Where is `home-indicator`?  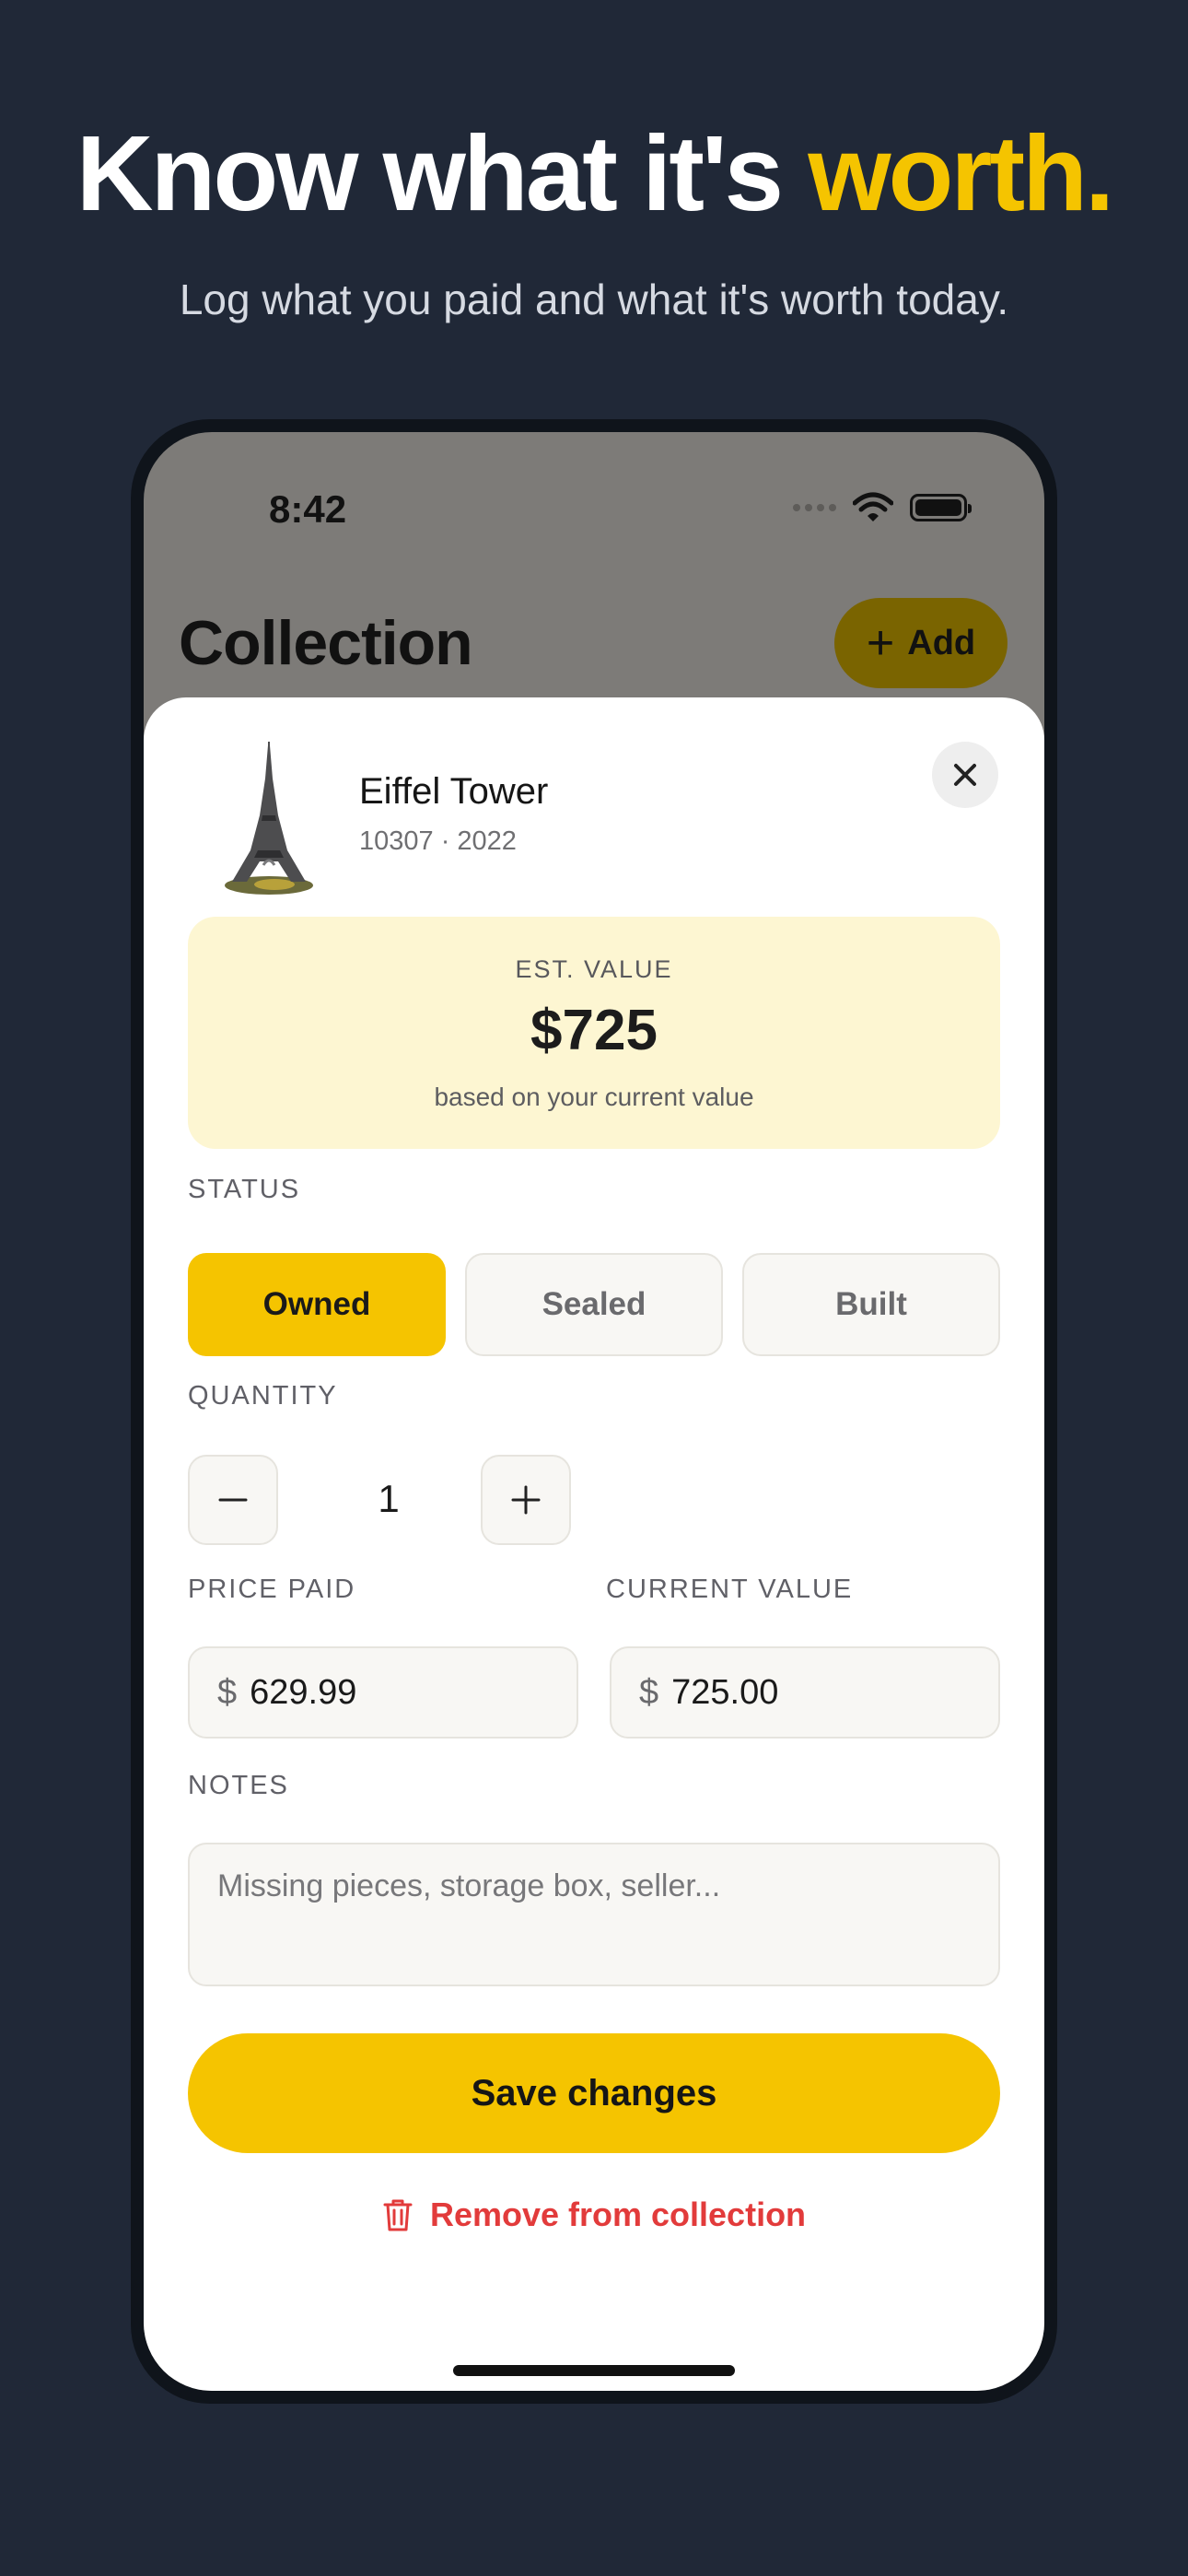 home-indicator is located at coordinates (594, 2370).